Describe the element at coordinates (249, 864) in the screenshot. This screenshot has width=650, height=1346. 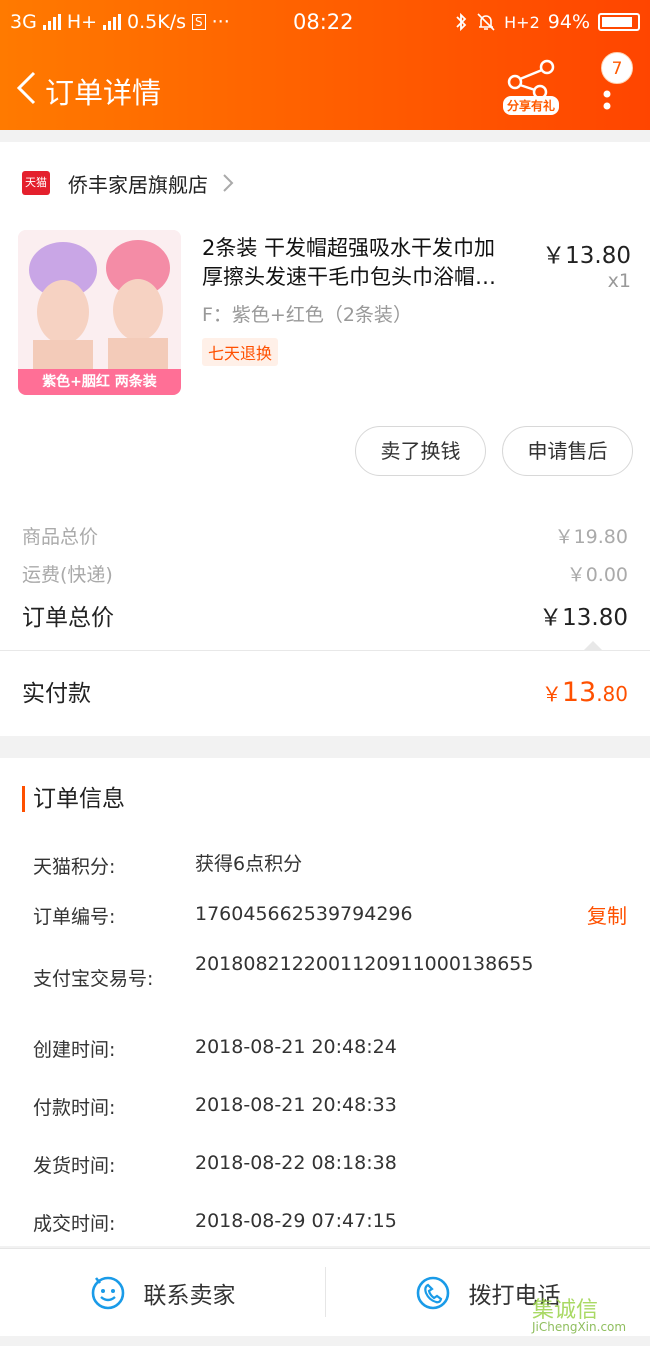
I see `info-value: 获得6点积分` at that location.